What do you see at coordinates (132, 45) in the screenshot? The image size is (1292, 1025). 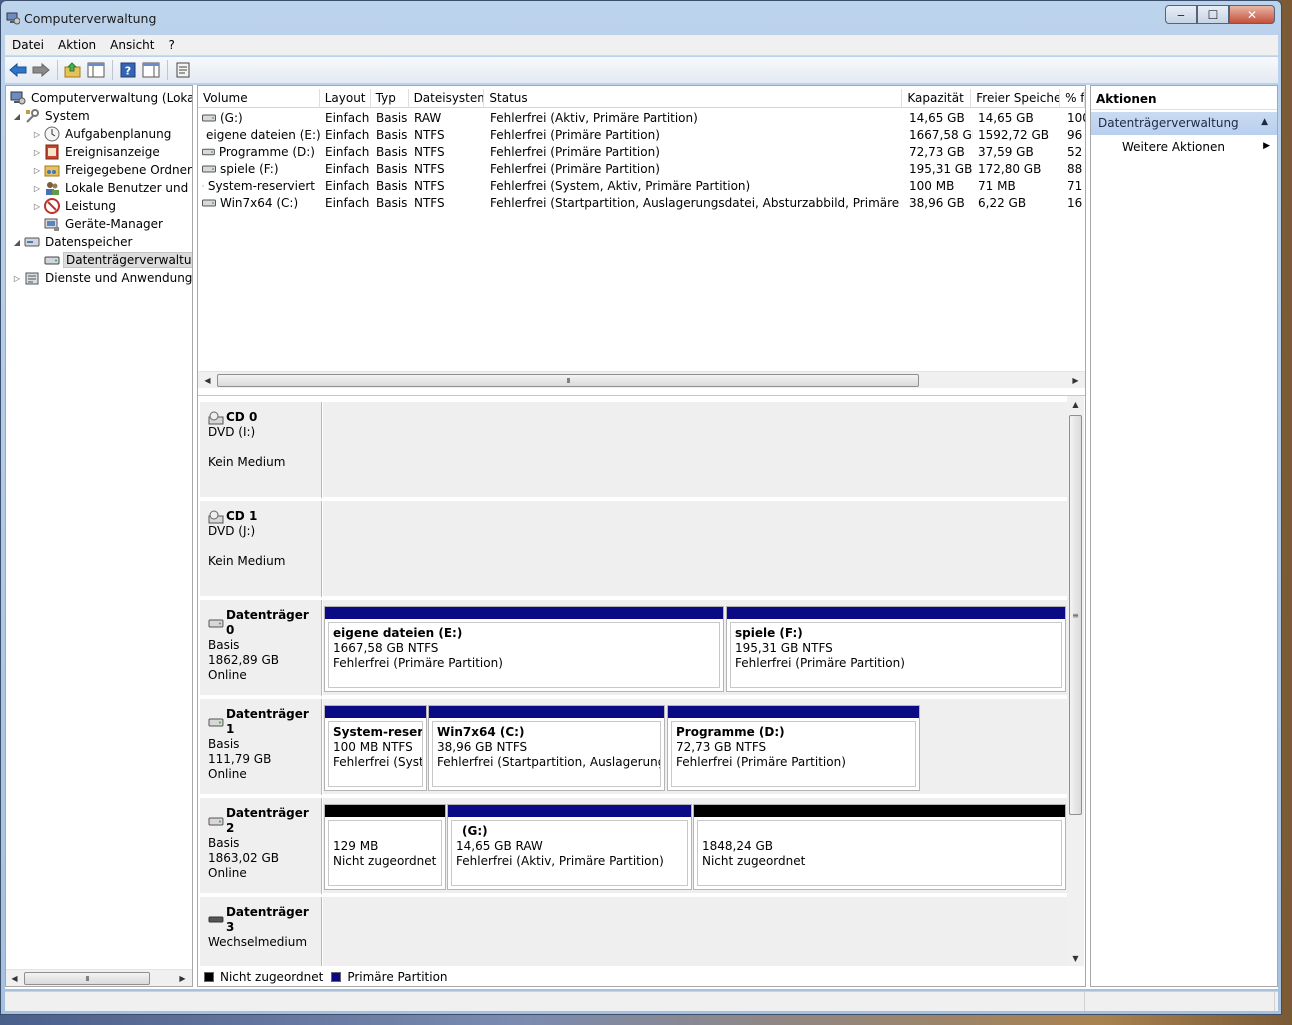 I see `menu-ansicht: Ansicht` at bounding box center [132, 45].